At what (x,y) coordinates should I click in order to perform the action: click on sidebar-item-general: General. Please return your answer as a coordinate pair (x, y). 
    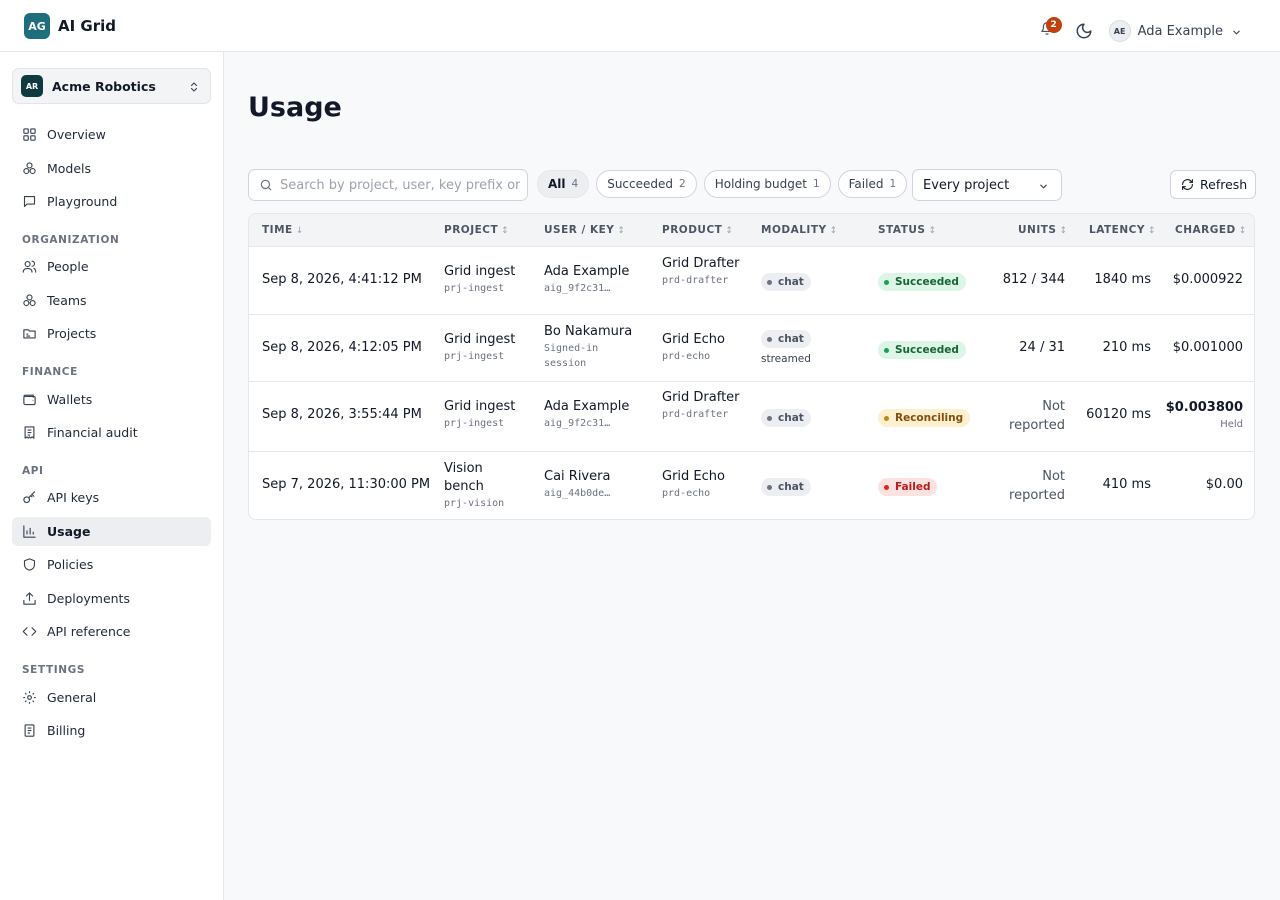
    Looking at the image, I should click on (111, 697).